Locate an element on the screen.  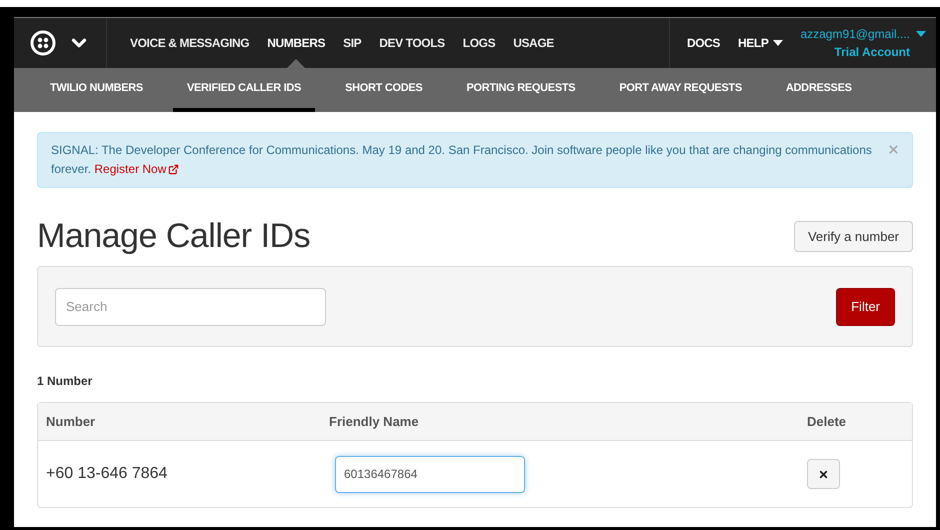
close-icon is located at coordinates (823, 474).